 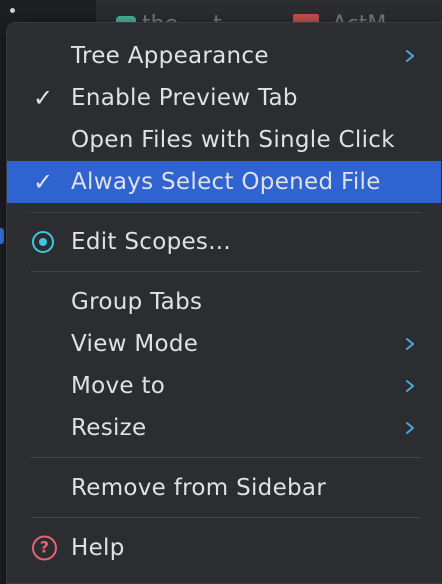 I want to click on scope-icon, so click(x=43, y=242).